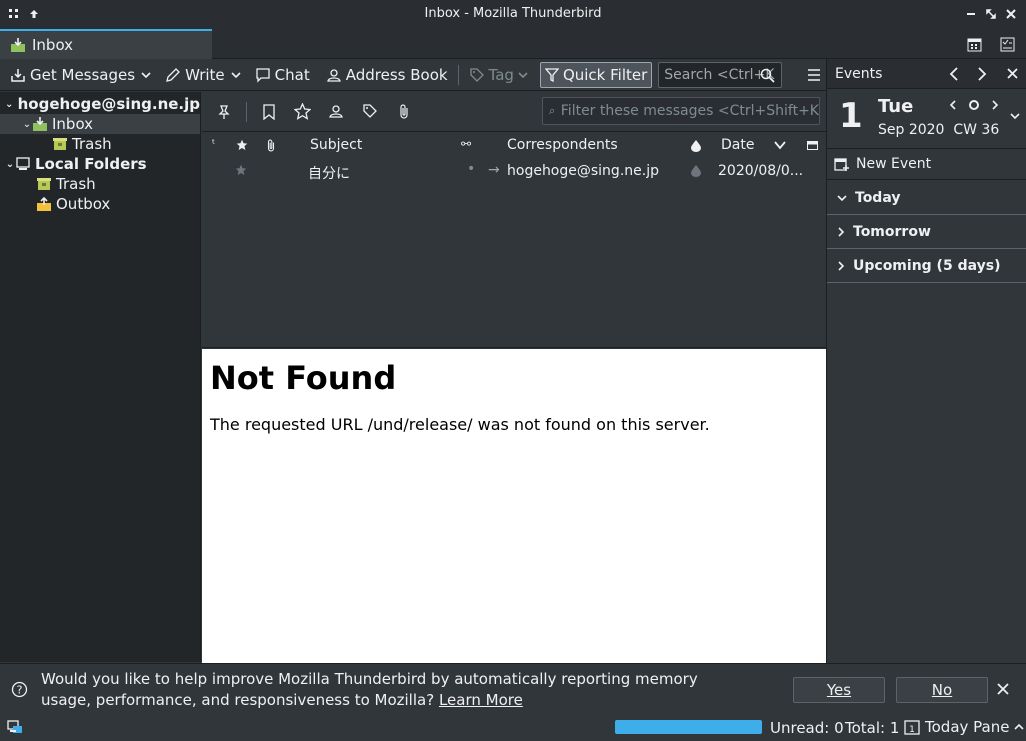  I want to click on search-placeholder: Search <Ctrl+K, so click(719, 74).